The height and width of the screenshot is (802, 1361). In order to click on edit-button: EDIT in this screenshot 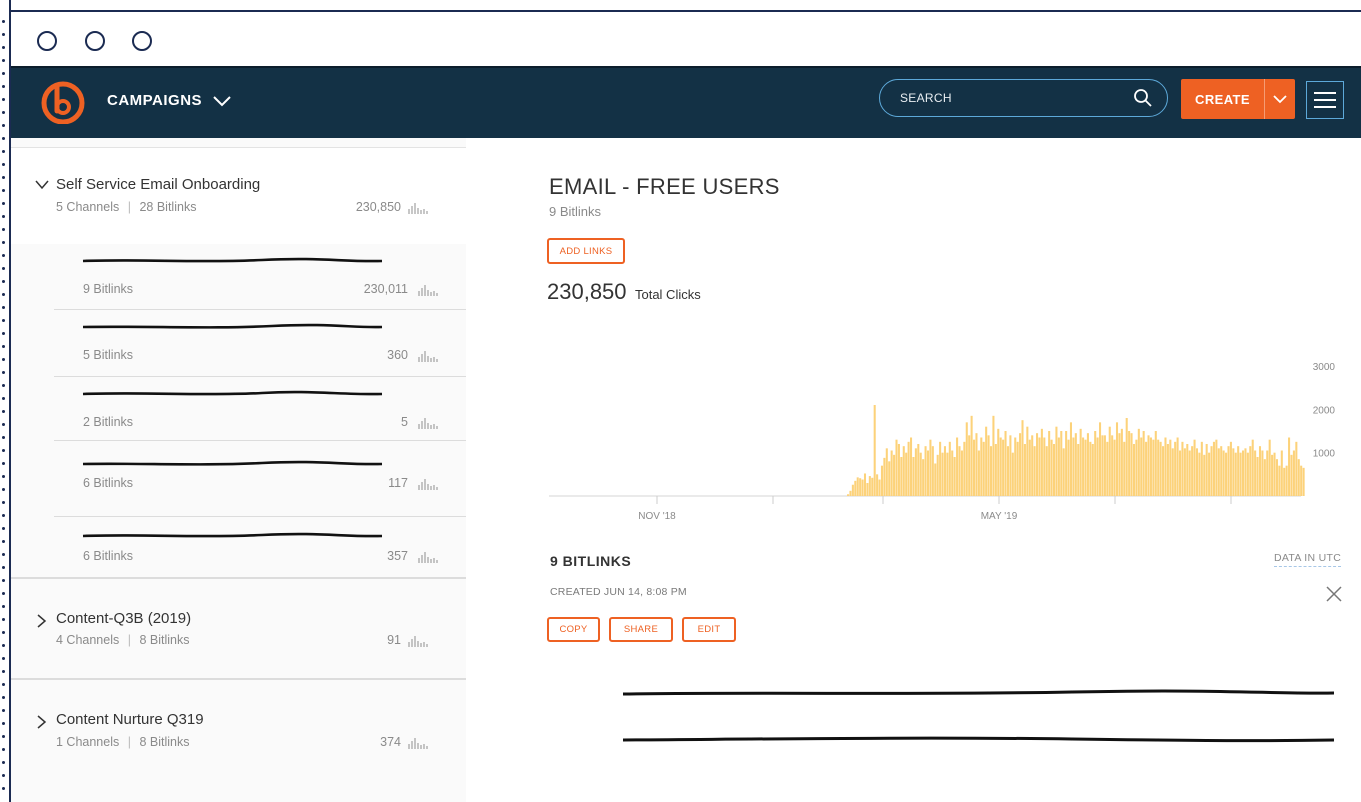, I will do `click(709, 629)`.